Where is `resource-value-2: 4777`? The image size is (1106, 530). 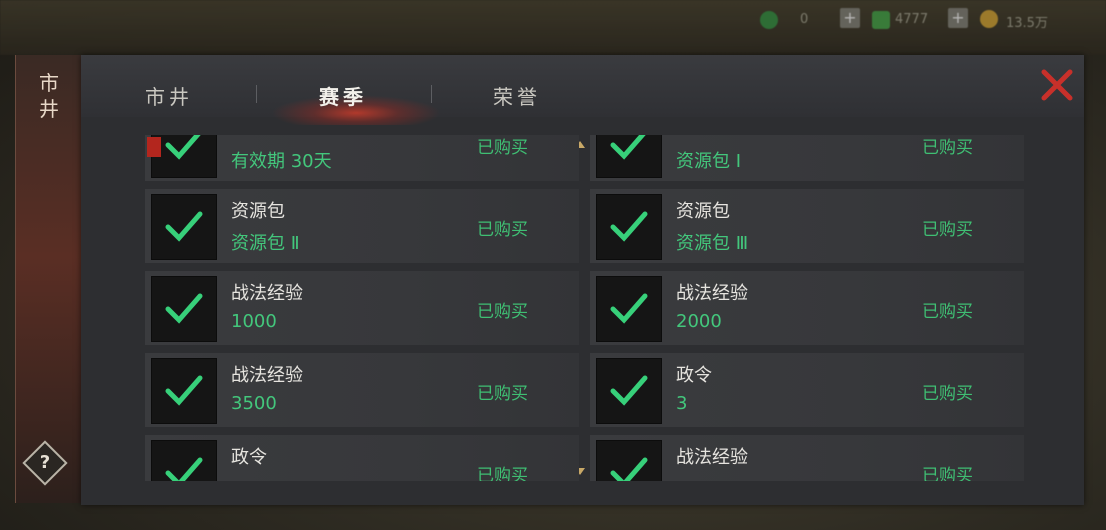
resource-value-2: 4777 is located at coordinates (912, 19).